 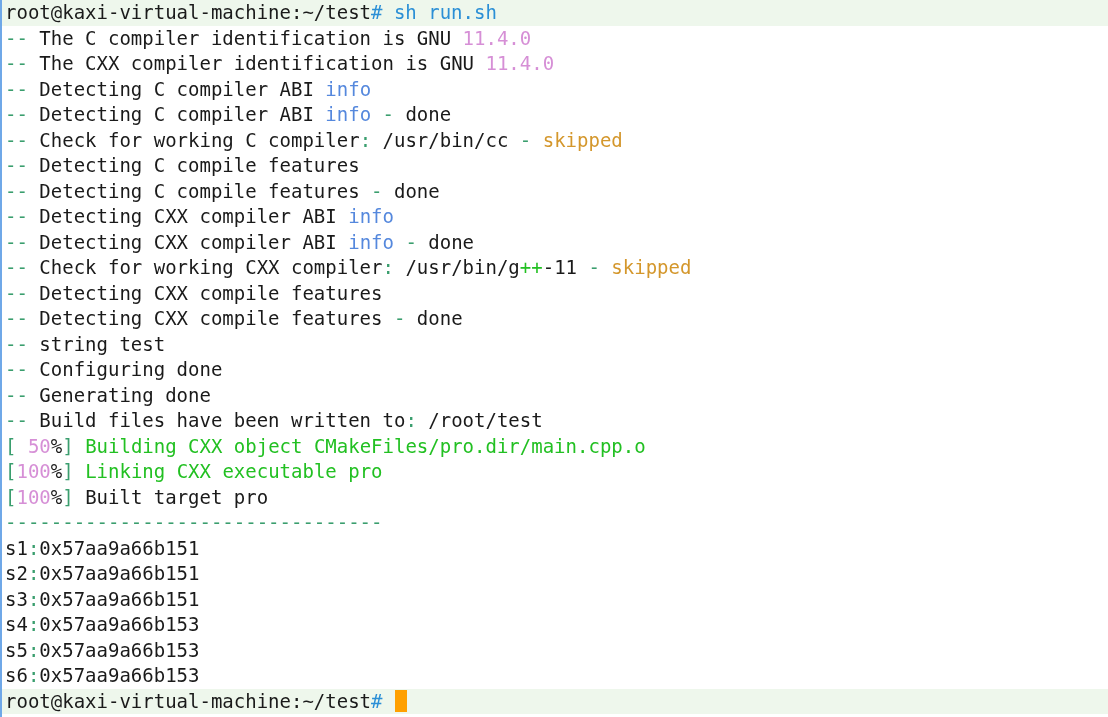 What do you see at coordinates (222, 191) in the screenshot?
I see `terminal-line: -- Detecting C compile features - done` at bounding box center [222, 191].